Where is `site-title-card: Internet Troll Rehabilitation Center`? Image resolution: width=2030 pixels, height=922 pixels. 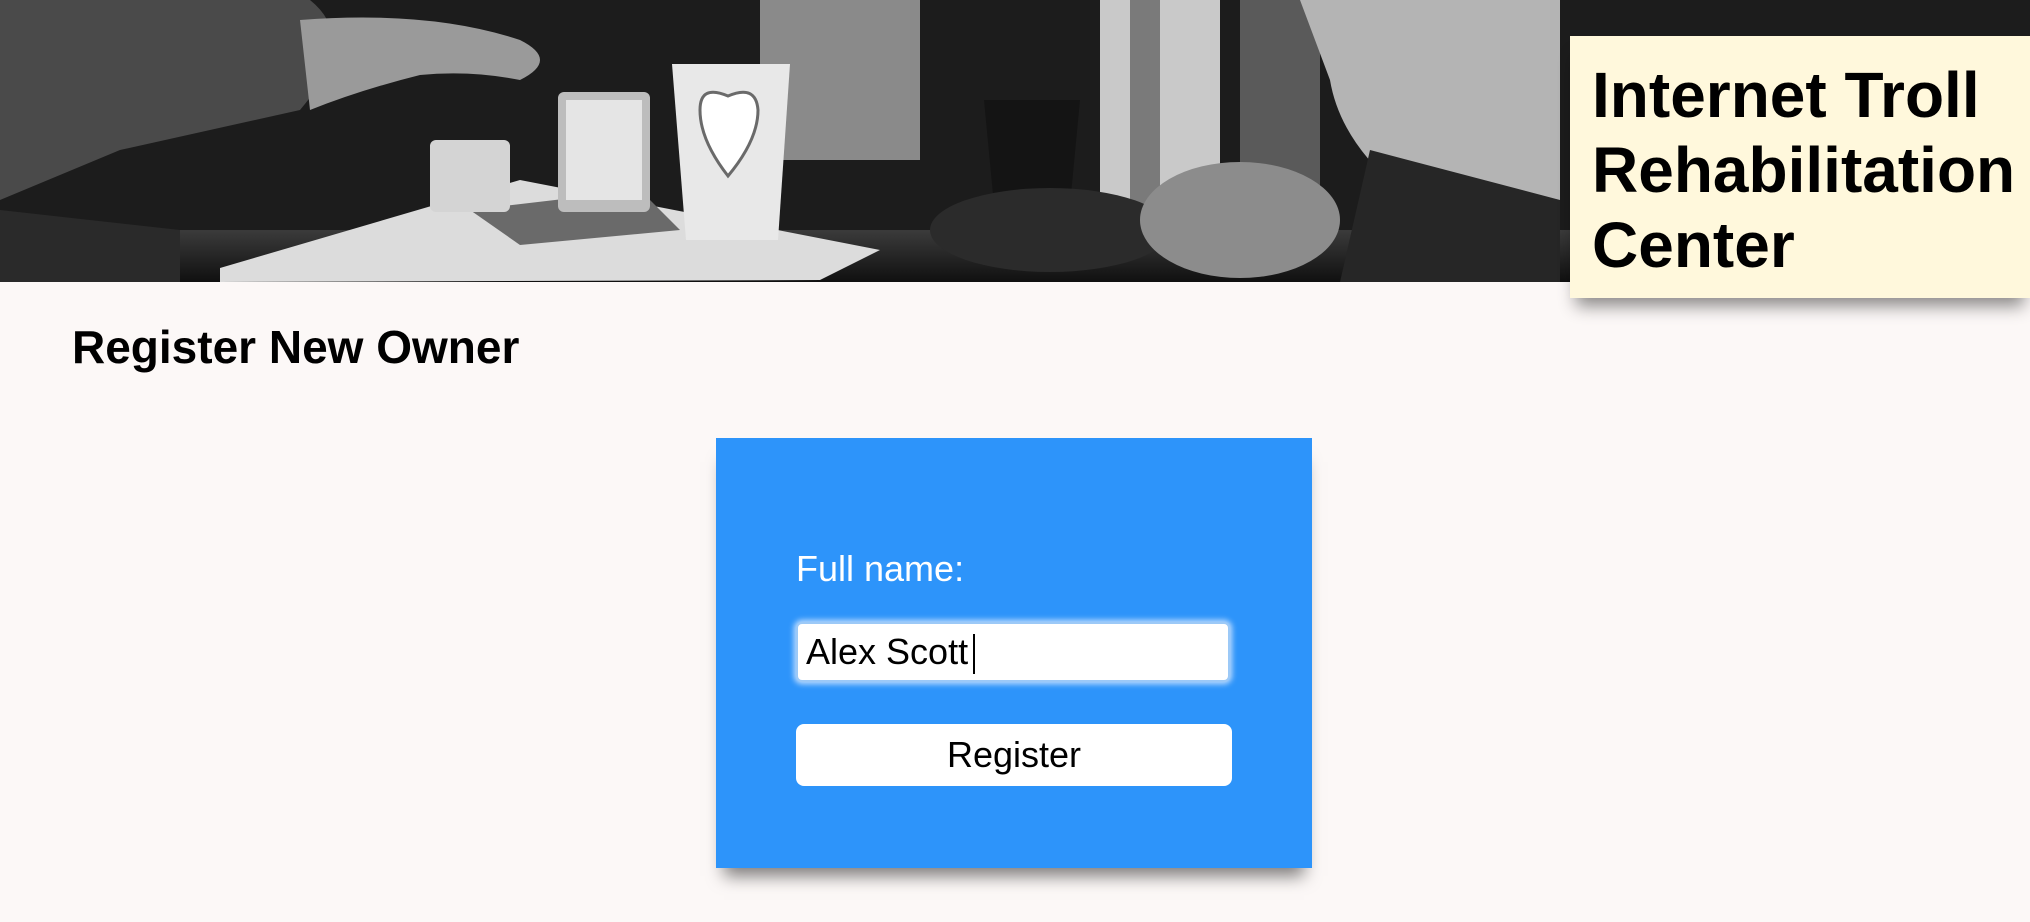
site-title-card: Internet Troll Rehabilitation Center is located at coordinates (1800, 167).